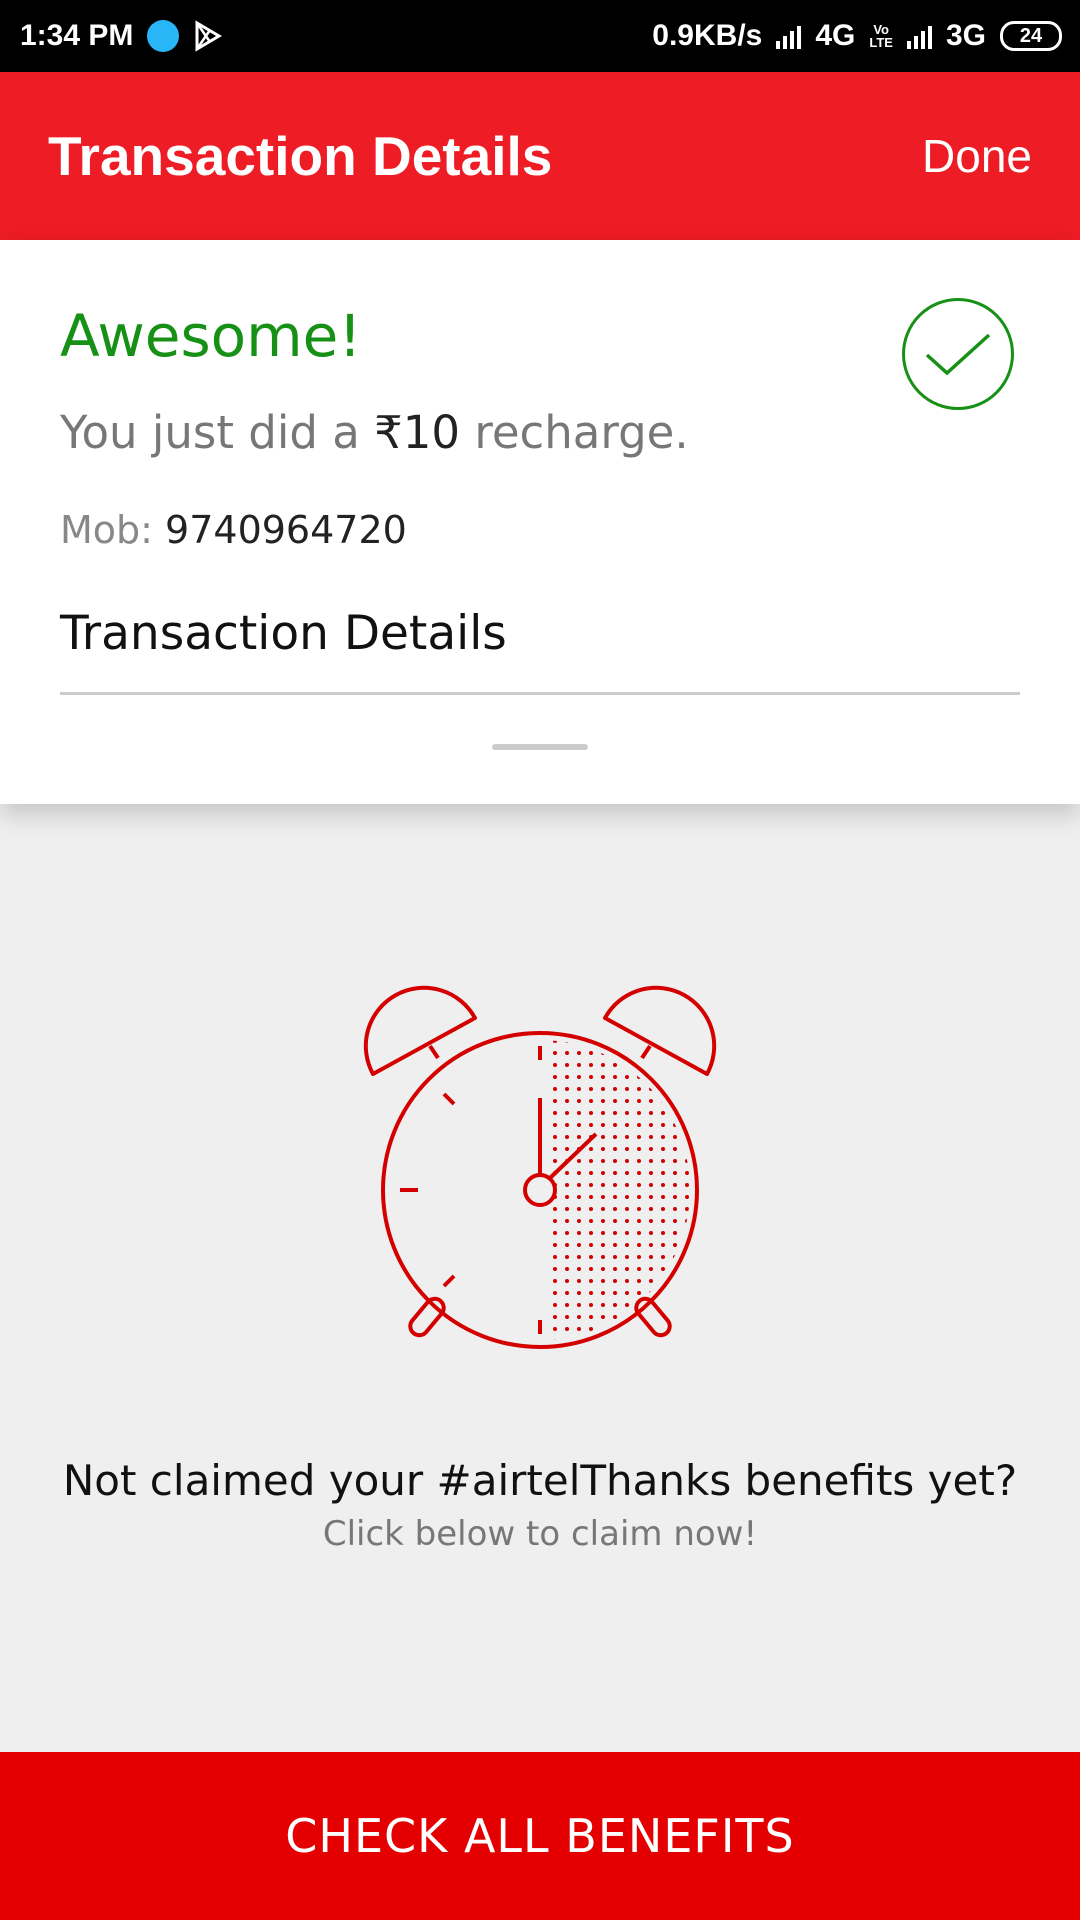  I want to click on mobile-number-row: Mob: 9740964720, so click(233, 530).